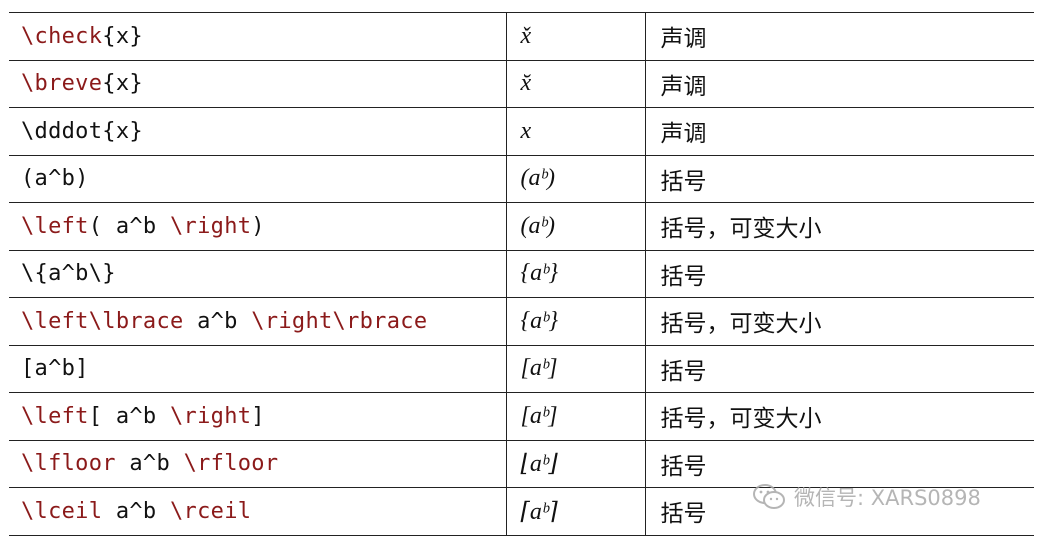  What do you see at coordinates (62, 36) in the screenshot?
I see `command-keyword: \check` at bounding box center [62, 36].